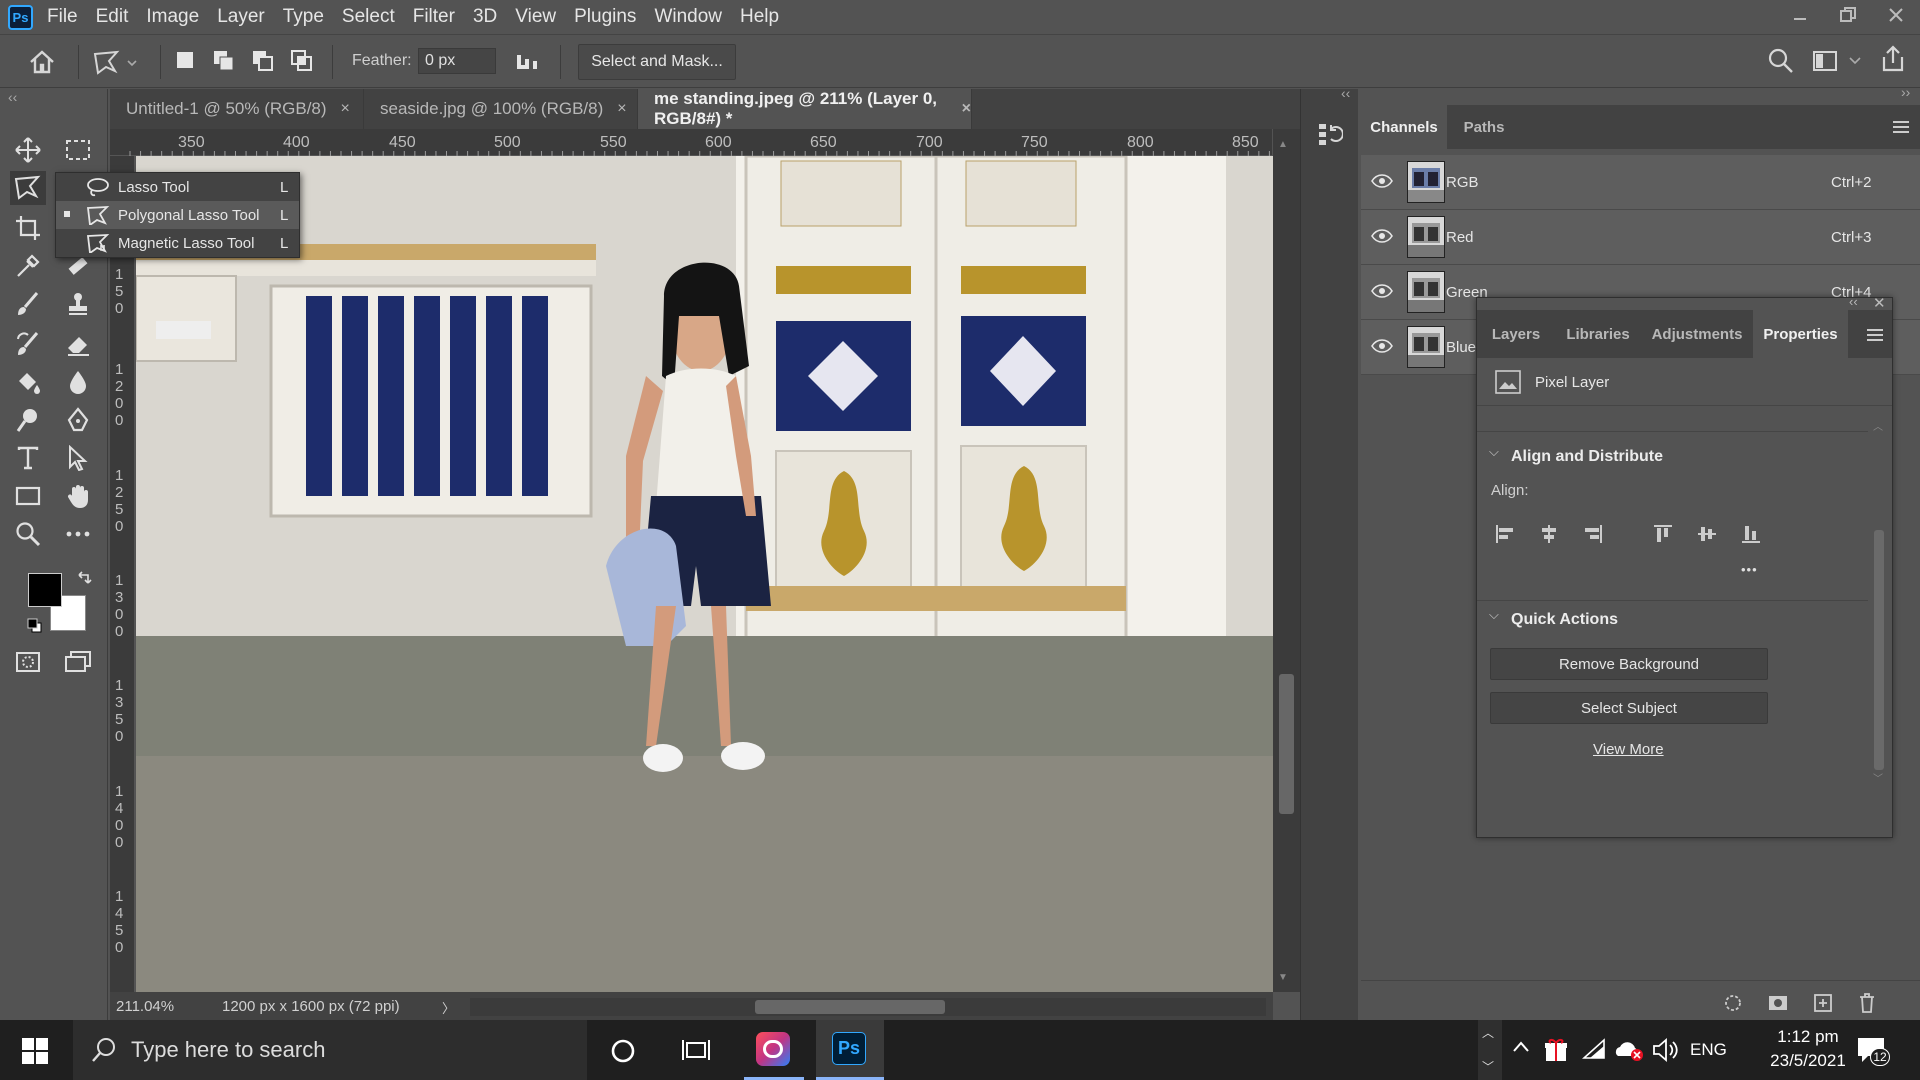 This screenshot has height=1080, width=1920. I want to click on subtract-from-selection-icon, so click(263, 61).